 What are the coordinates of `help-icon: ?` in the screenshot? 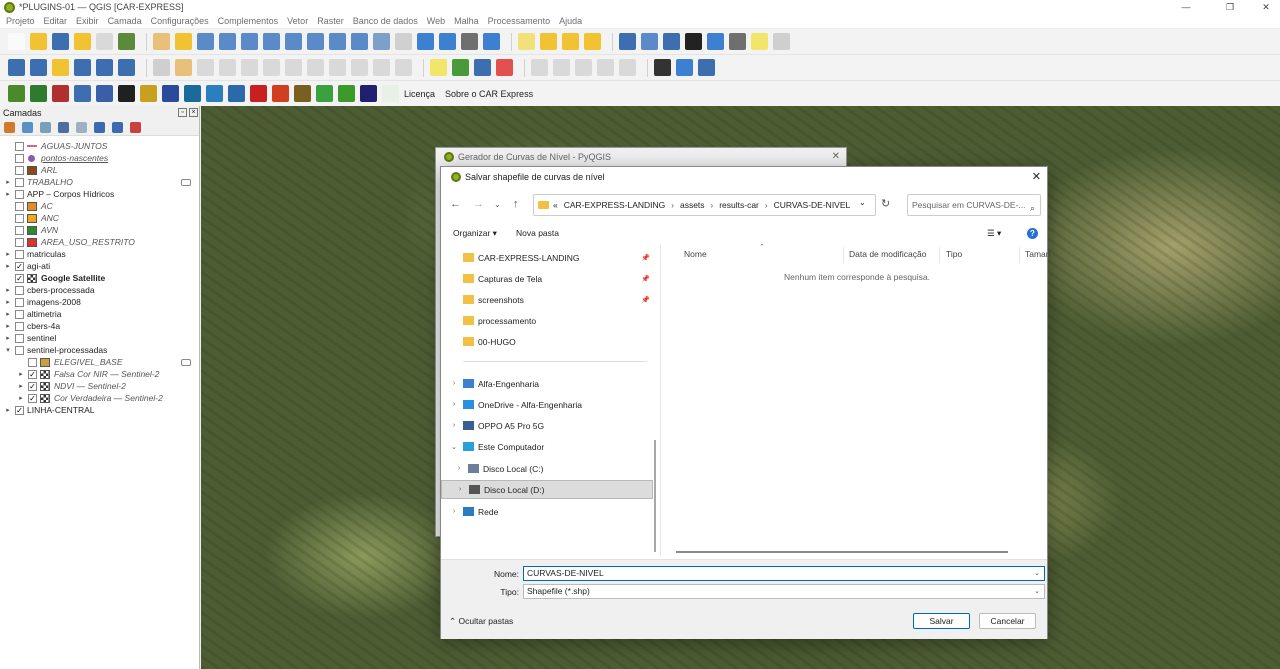 It's located at (1032, 233).